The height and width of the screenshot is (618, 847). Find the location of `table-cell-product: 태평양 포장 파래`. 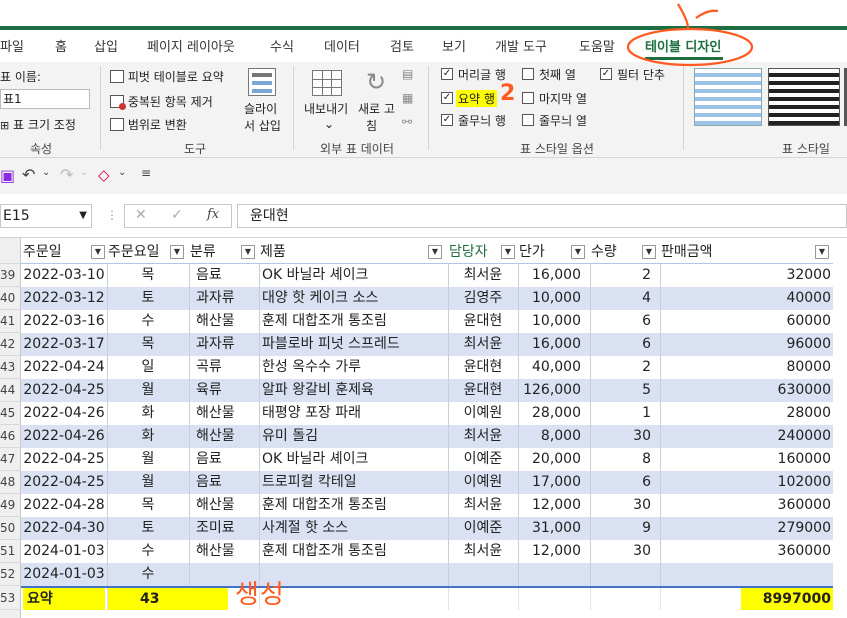

table-cell-product: 태평양 포장 파래 is located at coordinates (353, 413).